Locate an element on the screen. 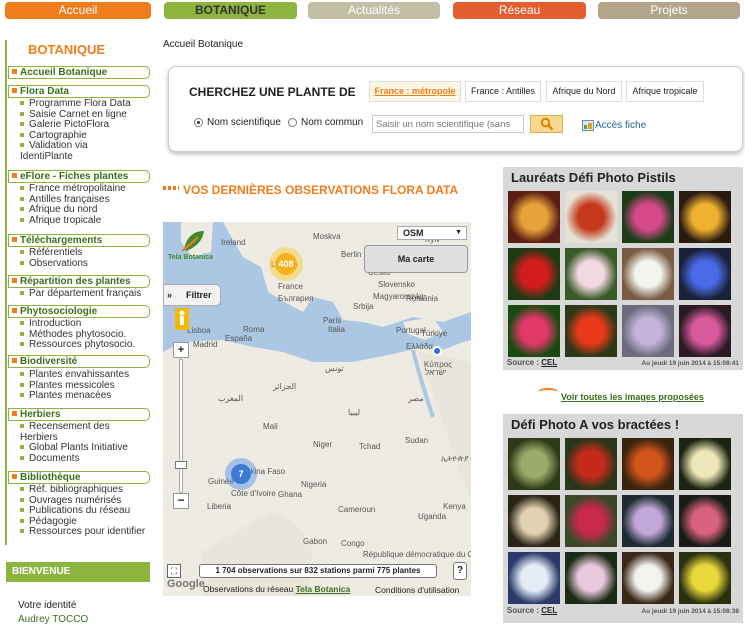  sidebar-item: Antilles françaises is located at coordinates (65, 199).